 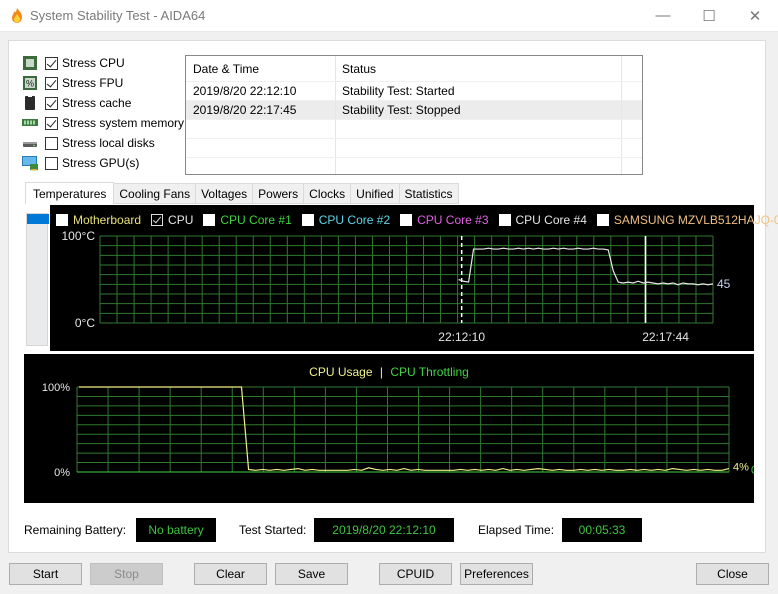 I want to click on stress-fpu-checkbox, so click(x=51, y=83).